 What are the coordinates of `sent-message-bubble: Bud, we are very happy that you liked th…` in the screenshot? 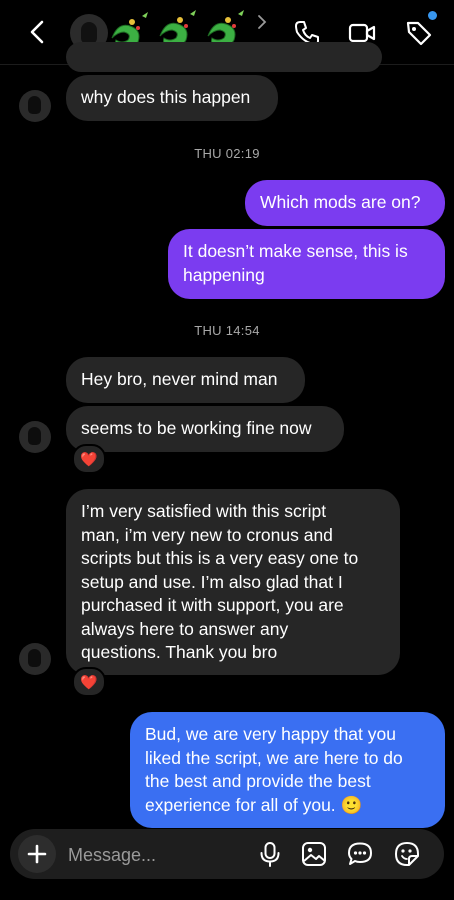 It's located at (287, 770).